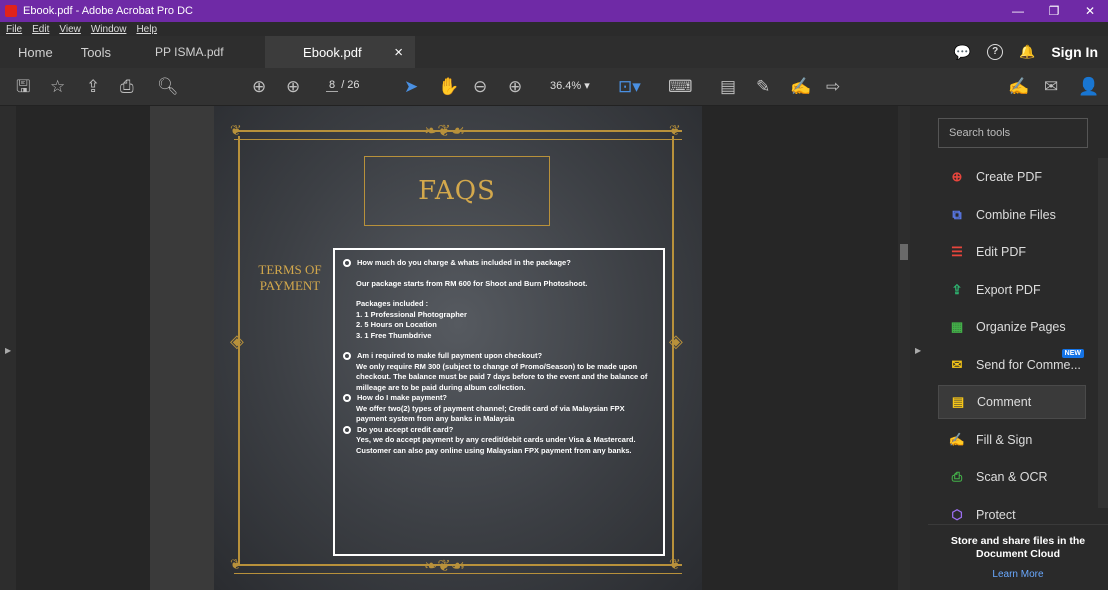  I want to click on tool-label: Scan & OCR, so click(1012, 477).